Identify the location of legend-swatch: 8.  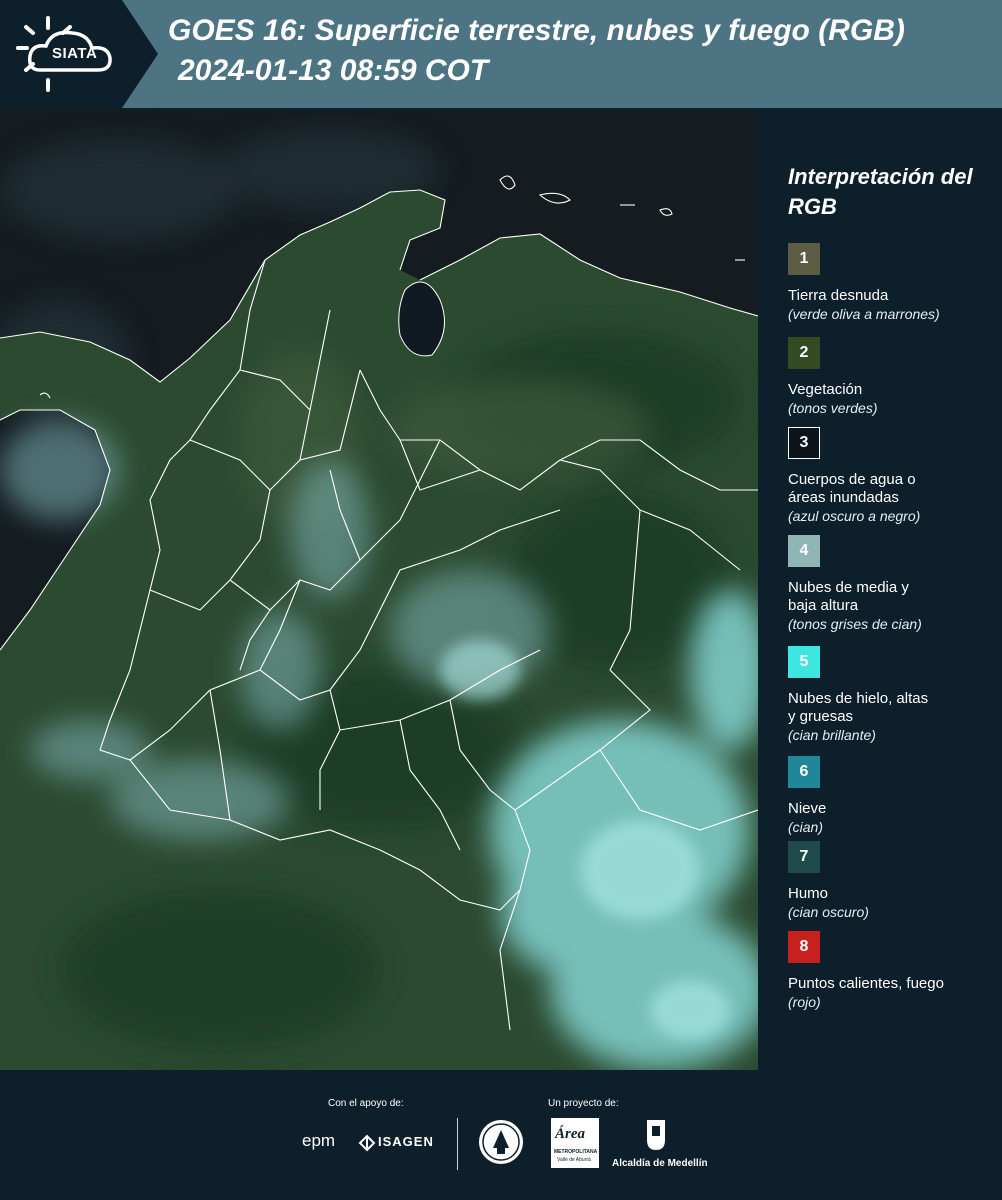
(804, 947).